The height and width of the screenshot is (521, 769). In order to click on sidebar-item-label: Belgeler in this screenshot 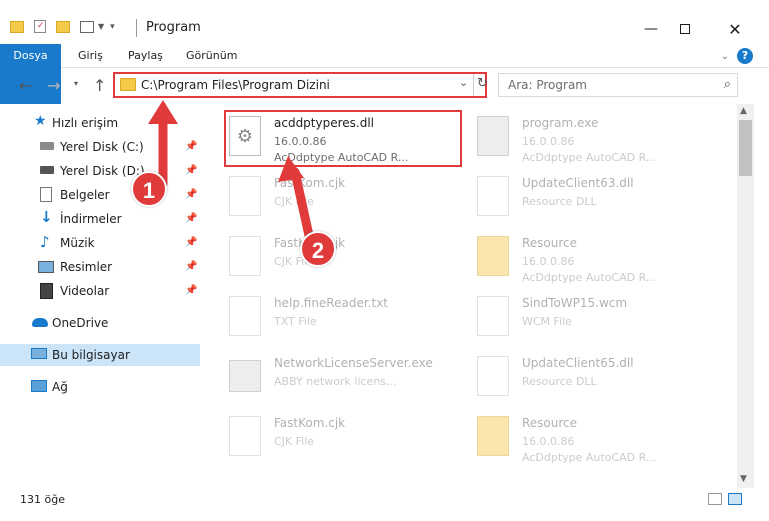, I will do `click(85, 195)`.